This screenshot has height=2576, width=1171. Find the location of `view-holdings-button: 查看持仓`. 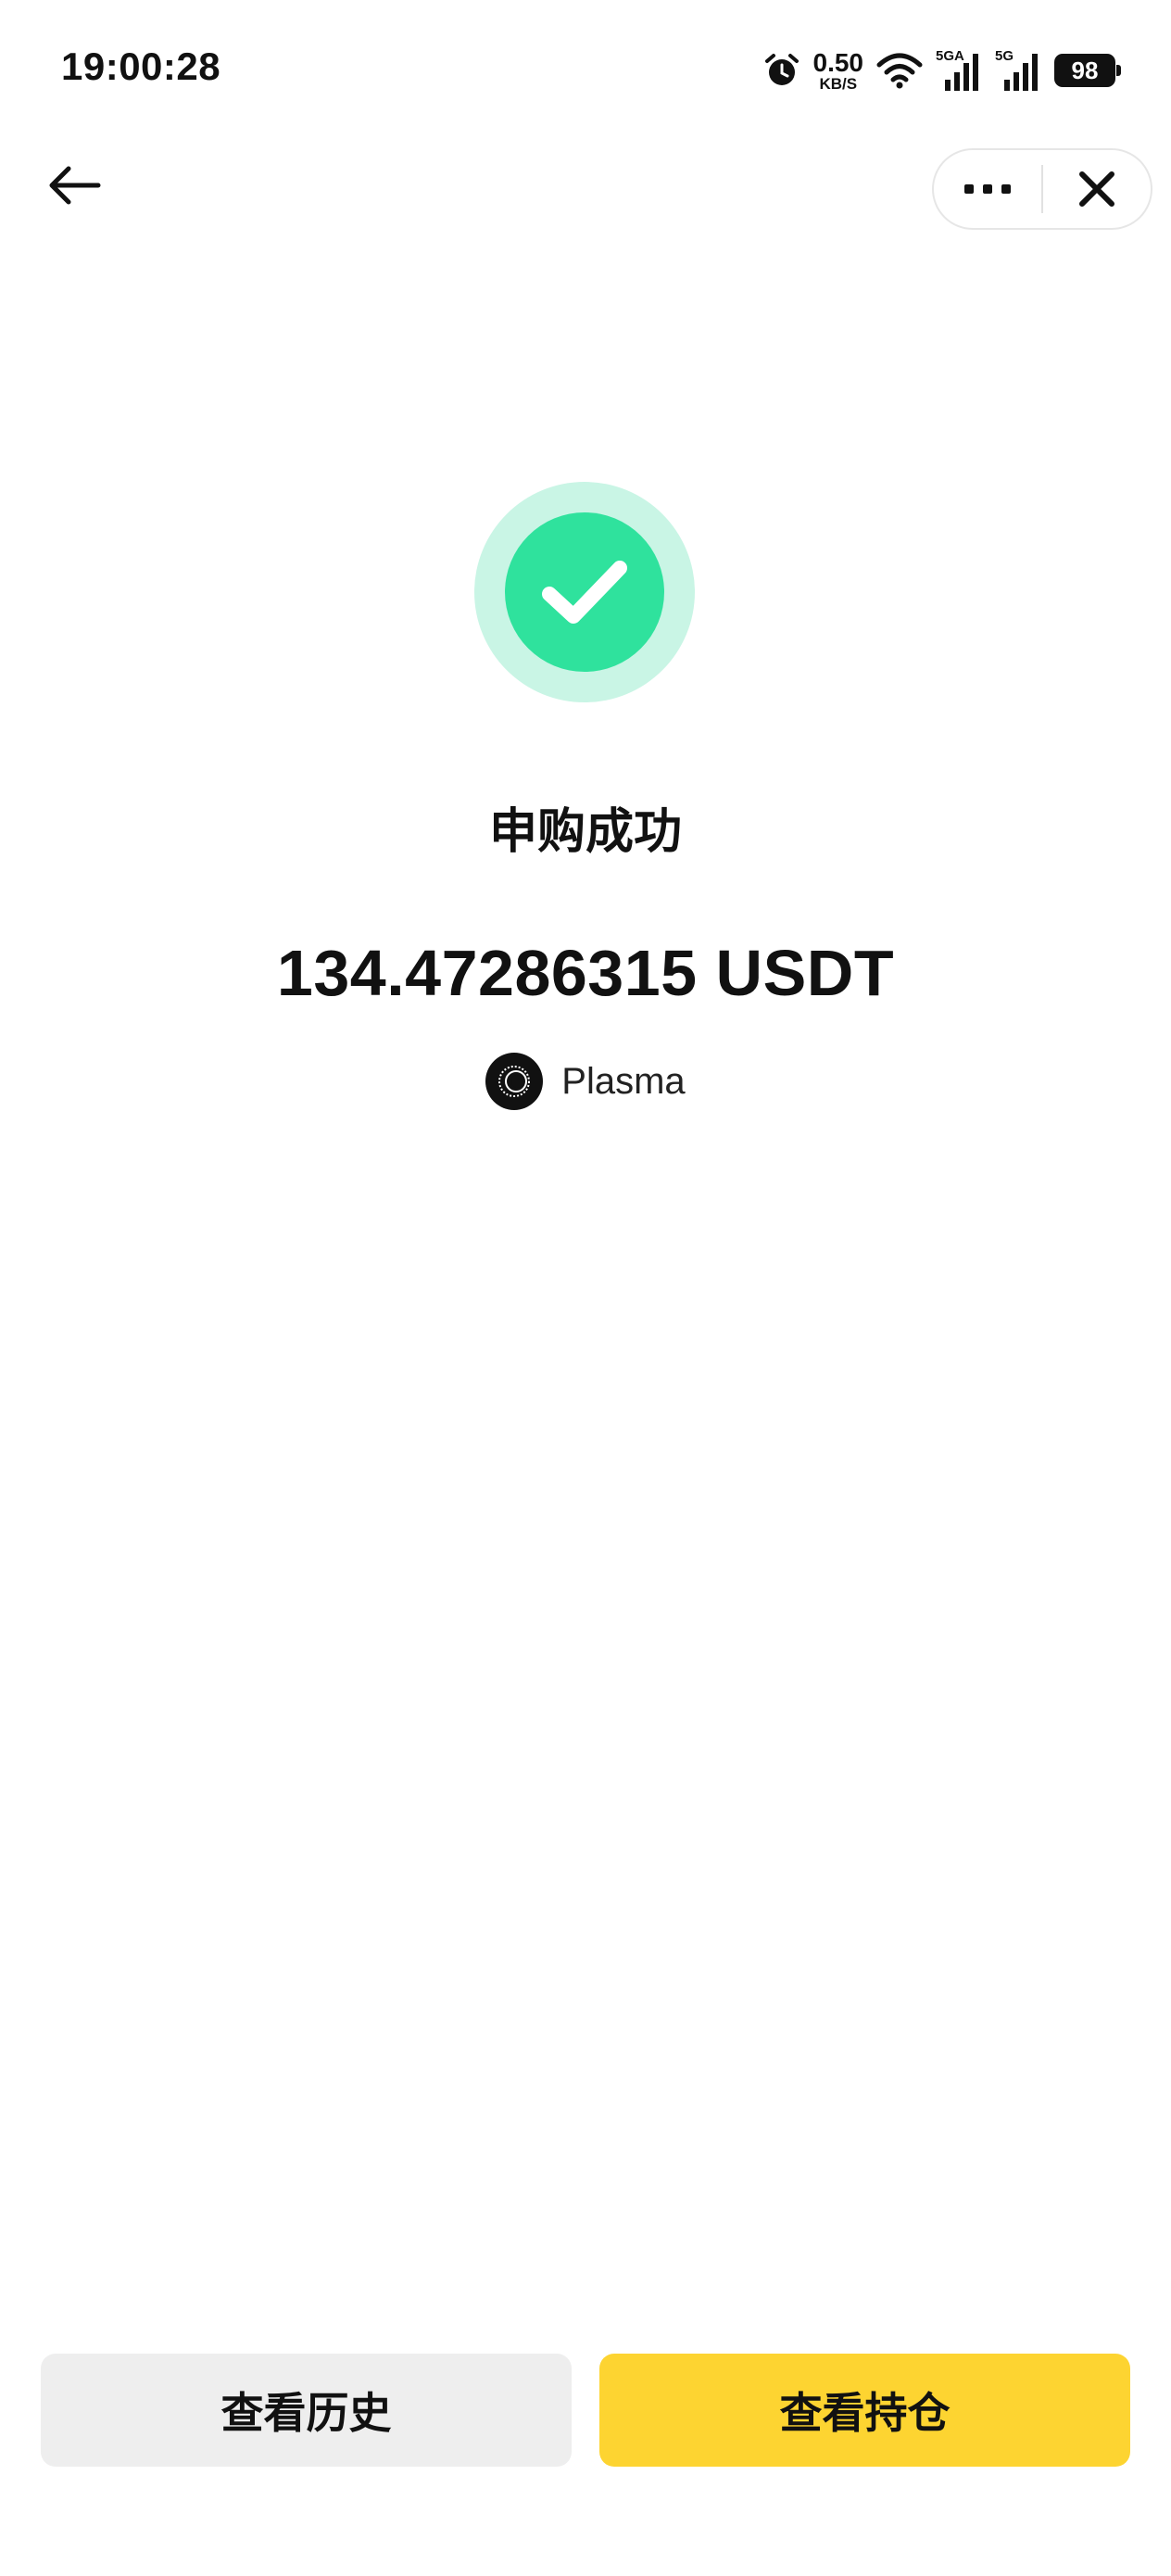

view-holdings-button: 查看持仓 is located at coordinates (865, 2410).